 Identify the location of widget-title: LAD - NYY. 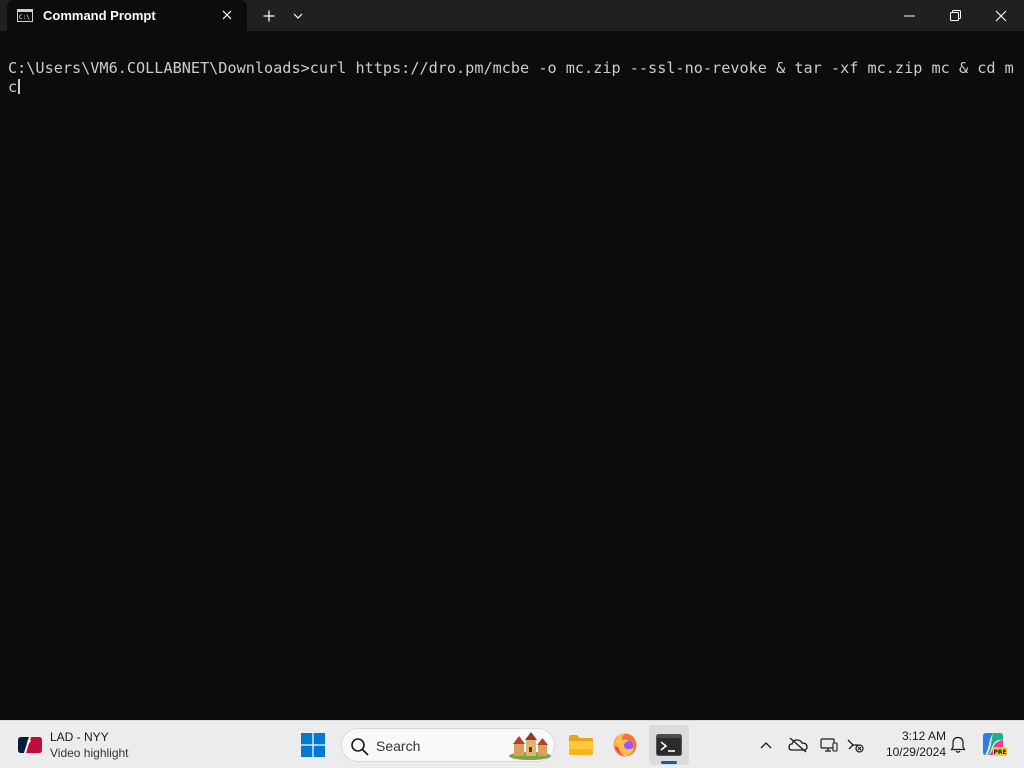
(79, 737).